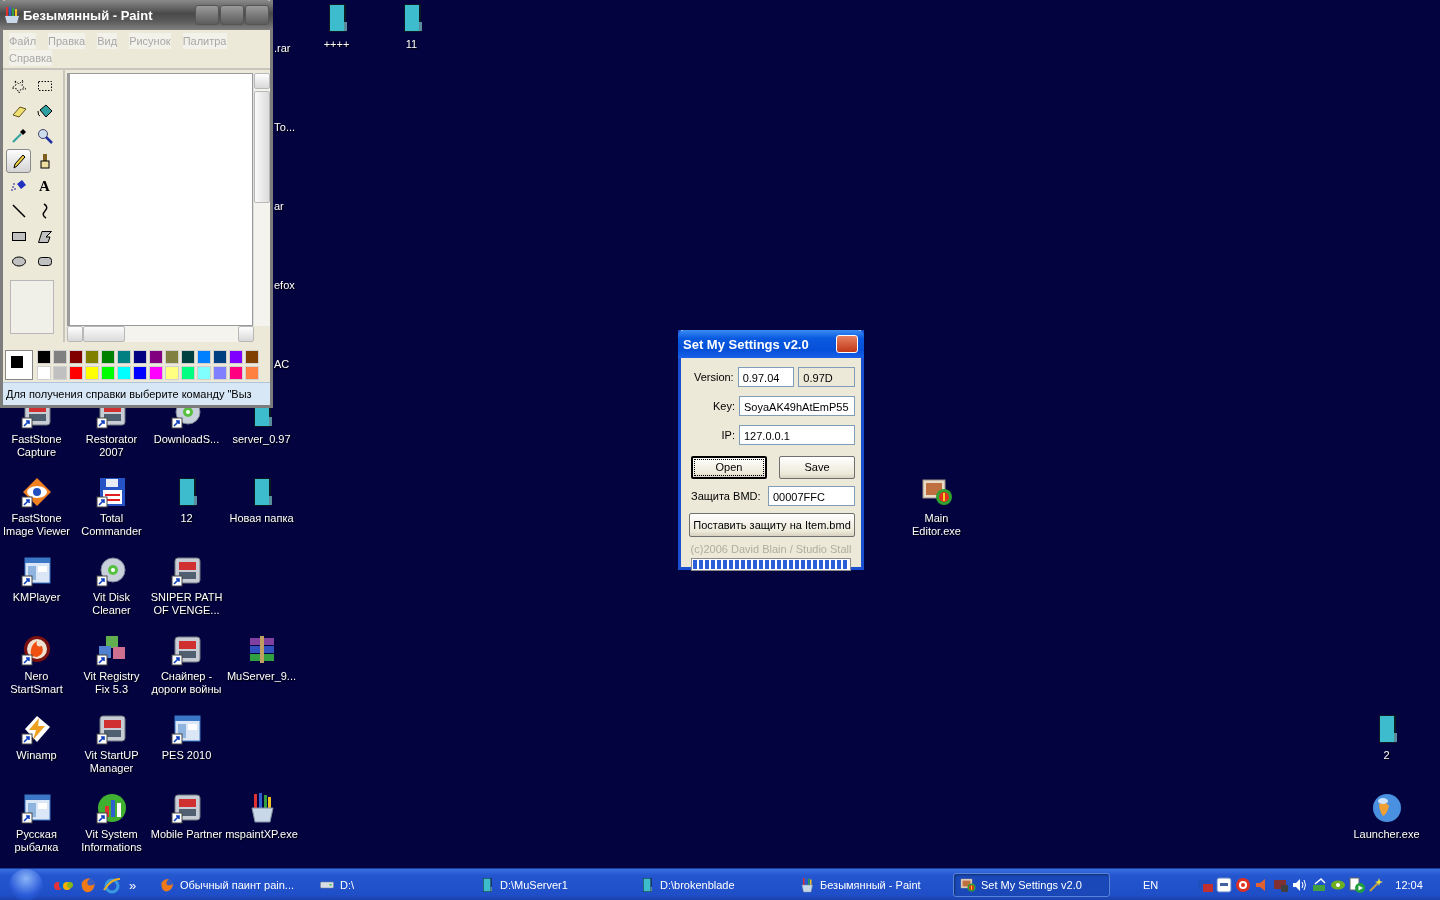 This screenshot has height=900, width=1440. Describe the element at coordinates (111, 683) in the screenshot. I see `icon-label: Vit Registry Fix 5.3` at that location.